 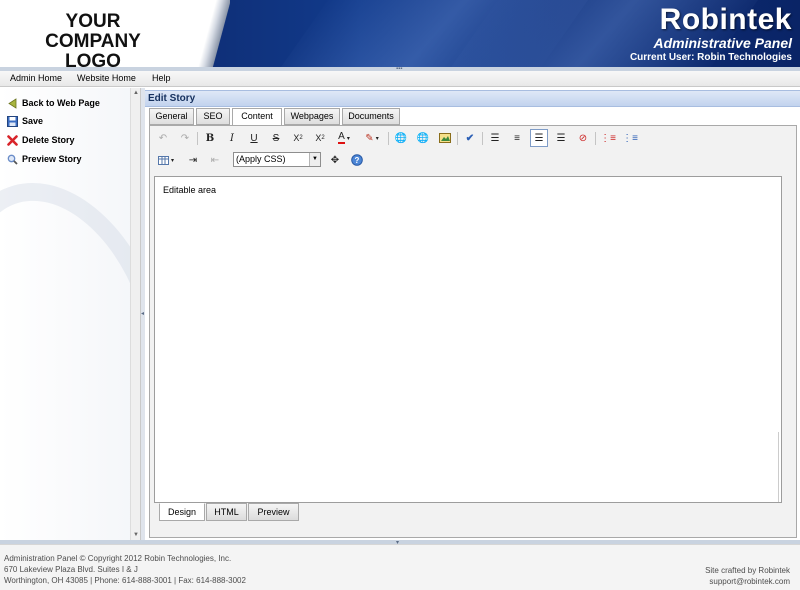 What do you see at coordinates (495, 138) in the screenshot?
I see `align-center-icon: ☰` at bounding box center [495, 138].